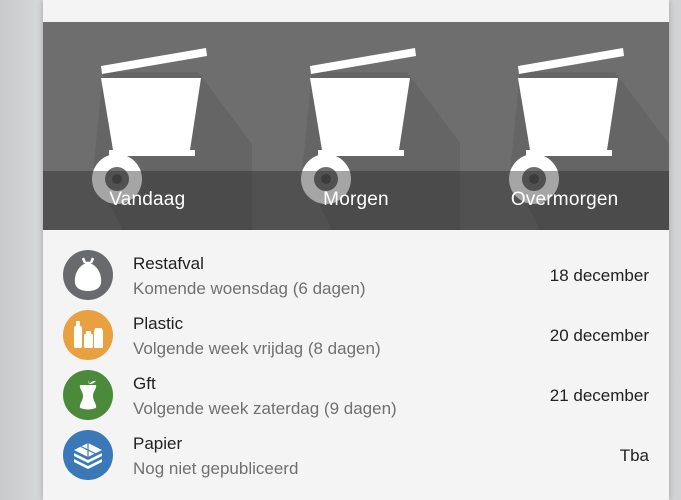 The image size is (681, 500). What do you see at coordinates (88, 275) in the screenshot?
I see `garbage-bag-icon` at bounding box center [88, 275].